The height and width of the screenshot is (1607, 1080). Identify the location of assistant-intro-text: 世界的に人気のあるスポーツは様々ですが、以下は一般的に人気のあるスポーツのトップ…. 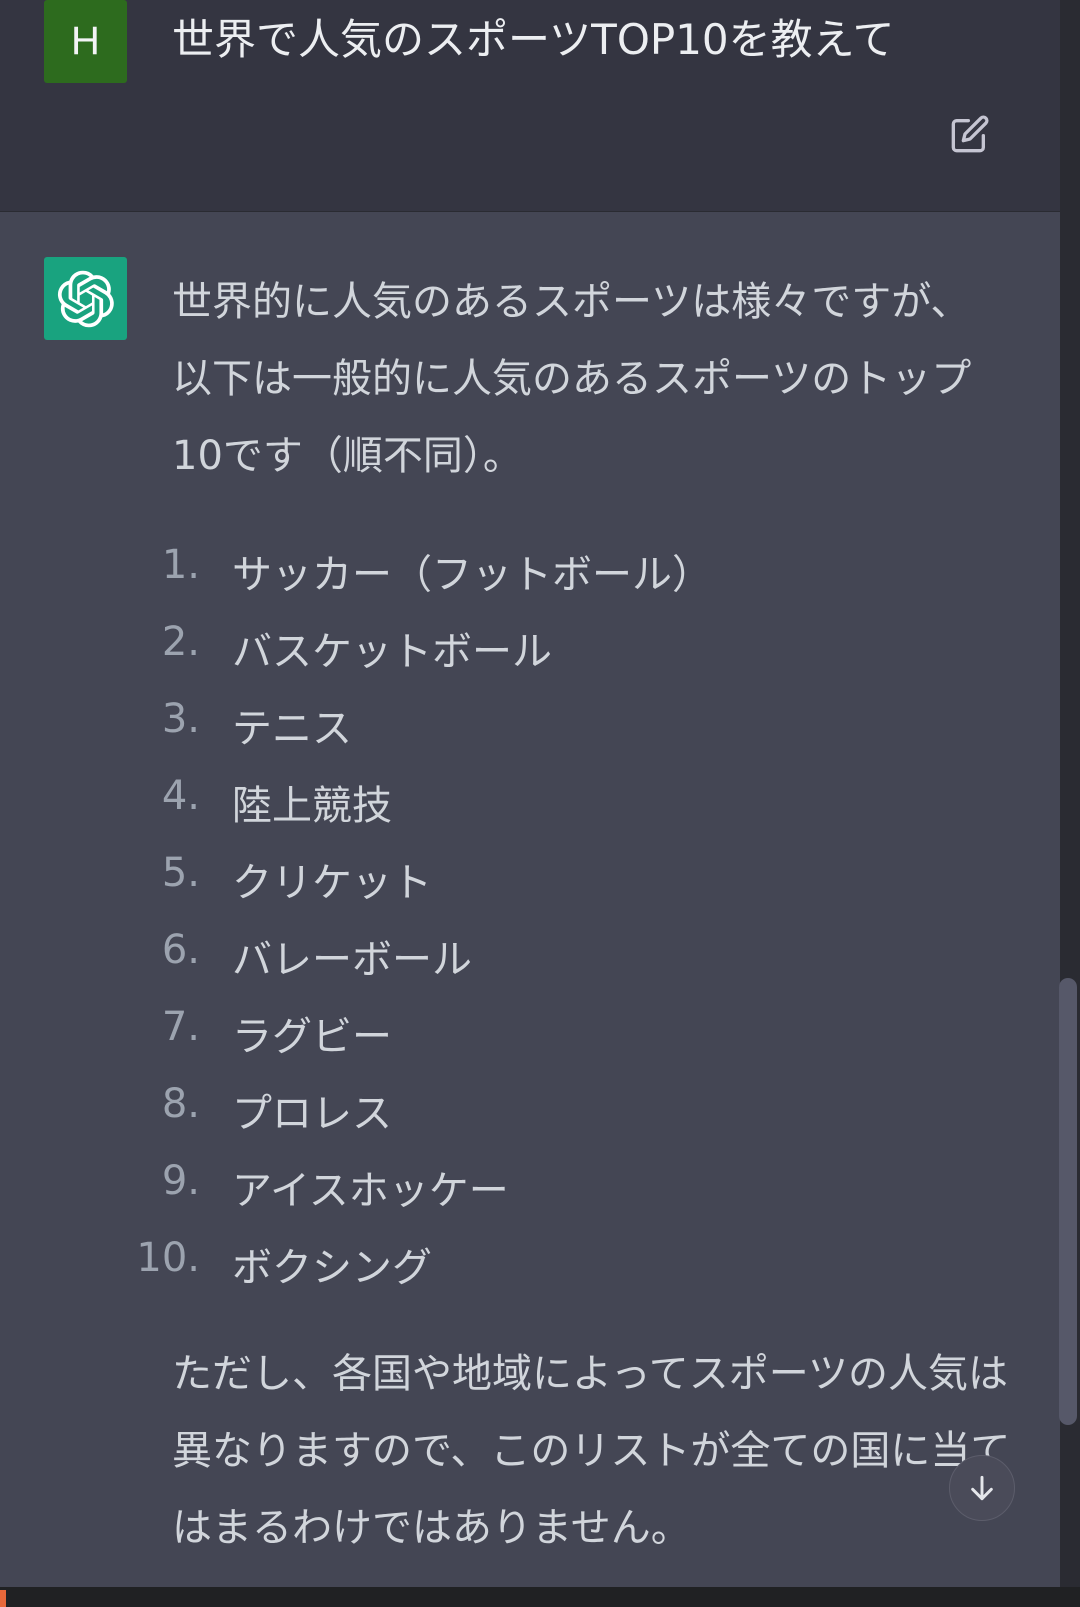
(572, 379).